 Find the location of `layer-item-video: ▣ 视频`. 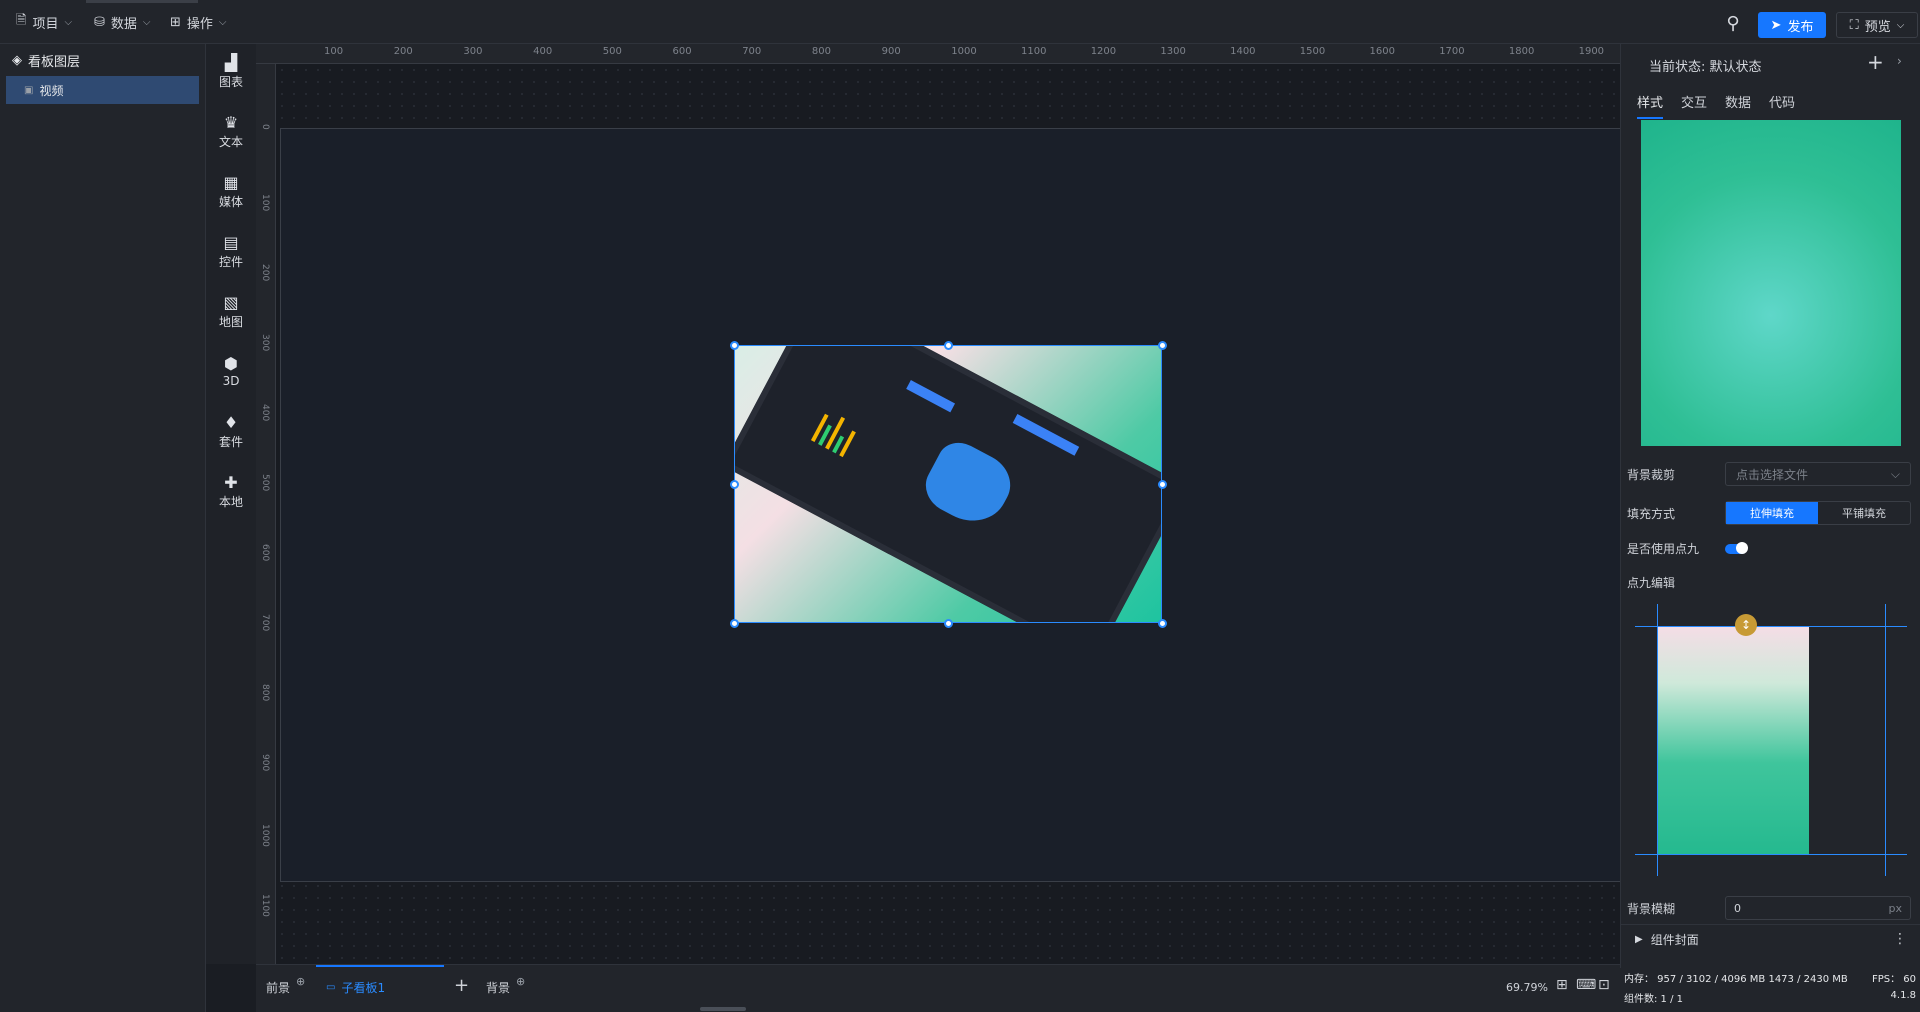

layer-item-video: ▣ 视频 is located at coordinates (102, 90).